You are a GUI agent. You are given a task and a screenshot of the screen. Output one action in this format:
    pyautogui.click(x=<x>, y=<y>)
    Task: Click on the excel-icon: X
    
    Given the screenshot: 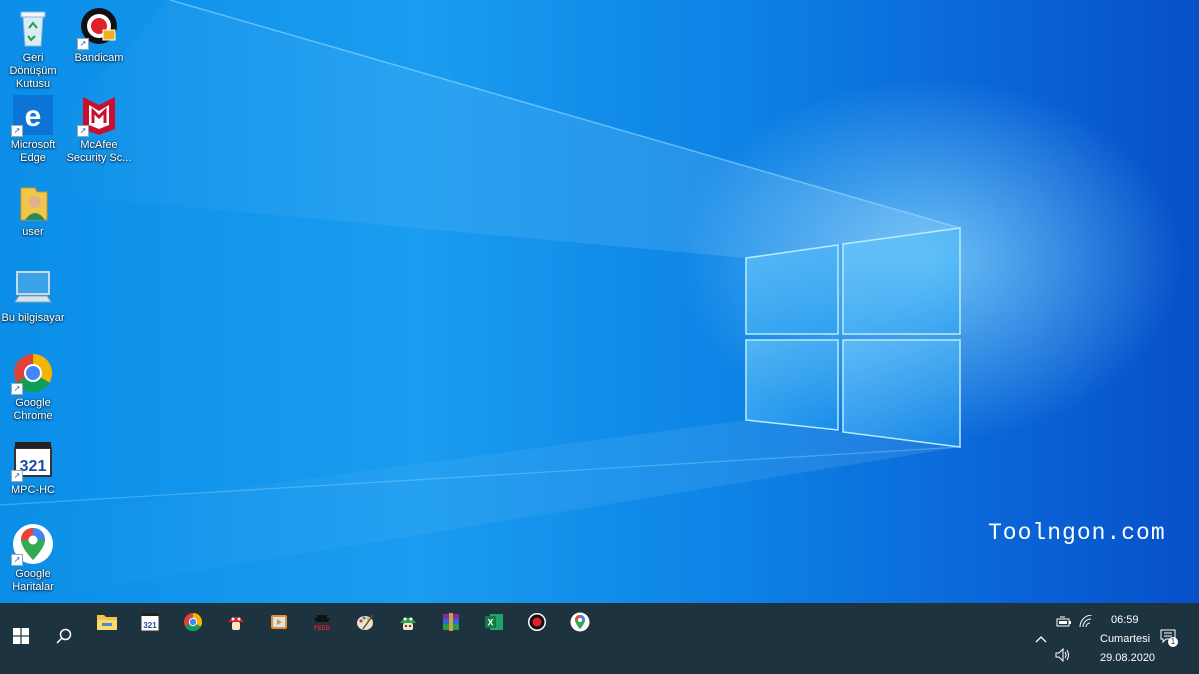 What is the action you would take?
    pyautogui.click(x=494, y=624)
    